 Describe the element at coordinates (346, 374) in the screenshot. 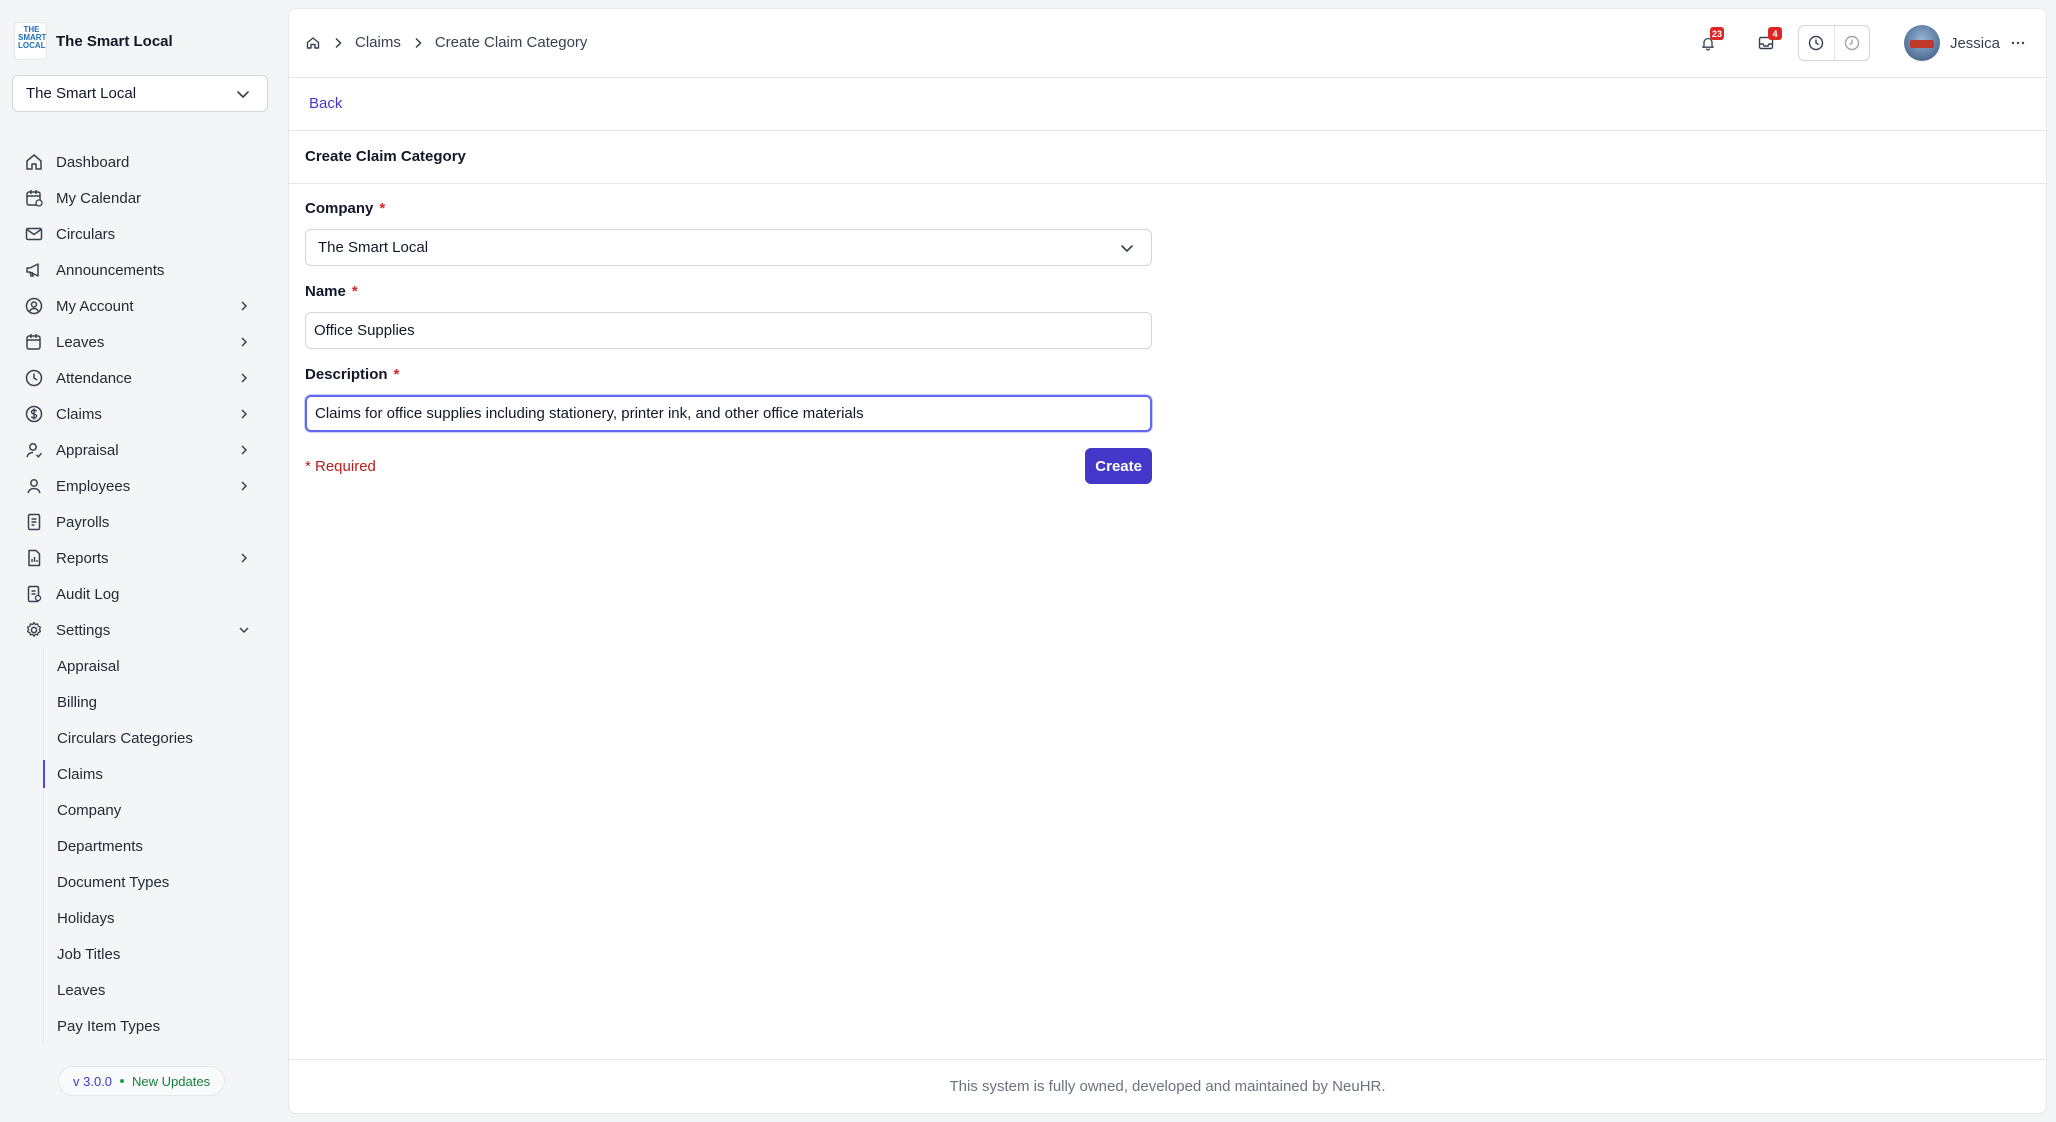

I see `description-label-text: Description` at that location.